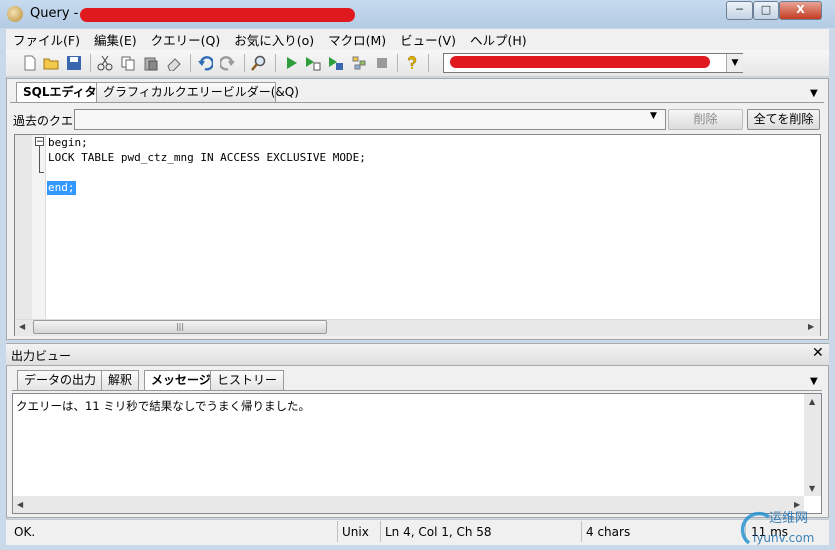  Describe the element at coordinates (783, 538) in the screenshot. I see `watermark-sub: iyunv.com` at that location.